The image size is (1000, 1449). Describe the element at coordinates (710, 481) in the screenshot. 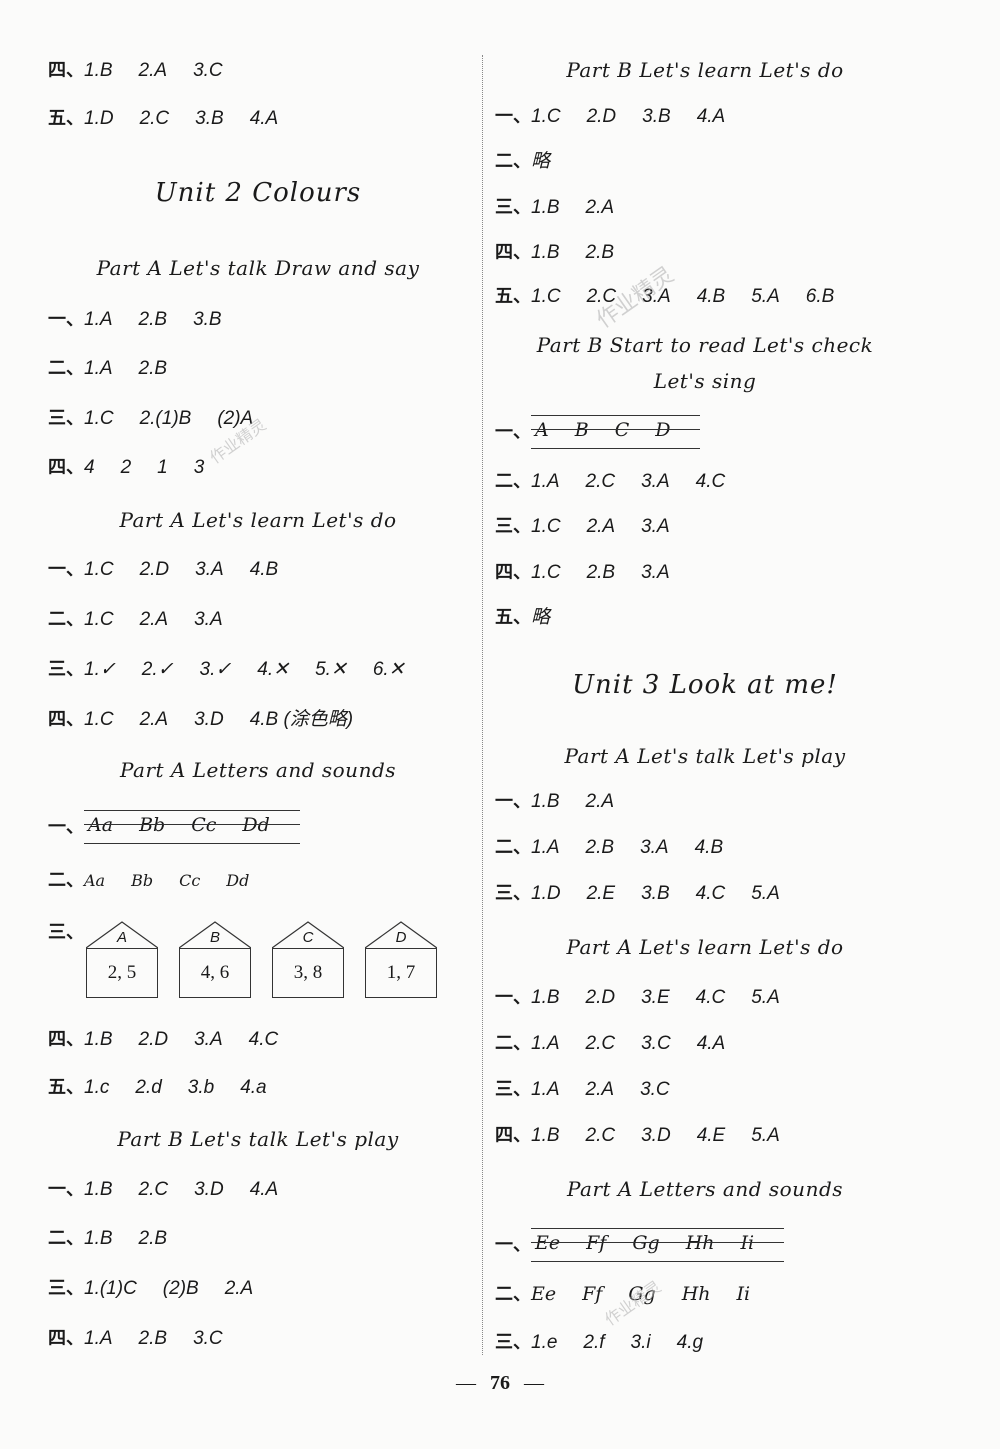

I see `answer-item: 4.C` at that location.